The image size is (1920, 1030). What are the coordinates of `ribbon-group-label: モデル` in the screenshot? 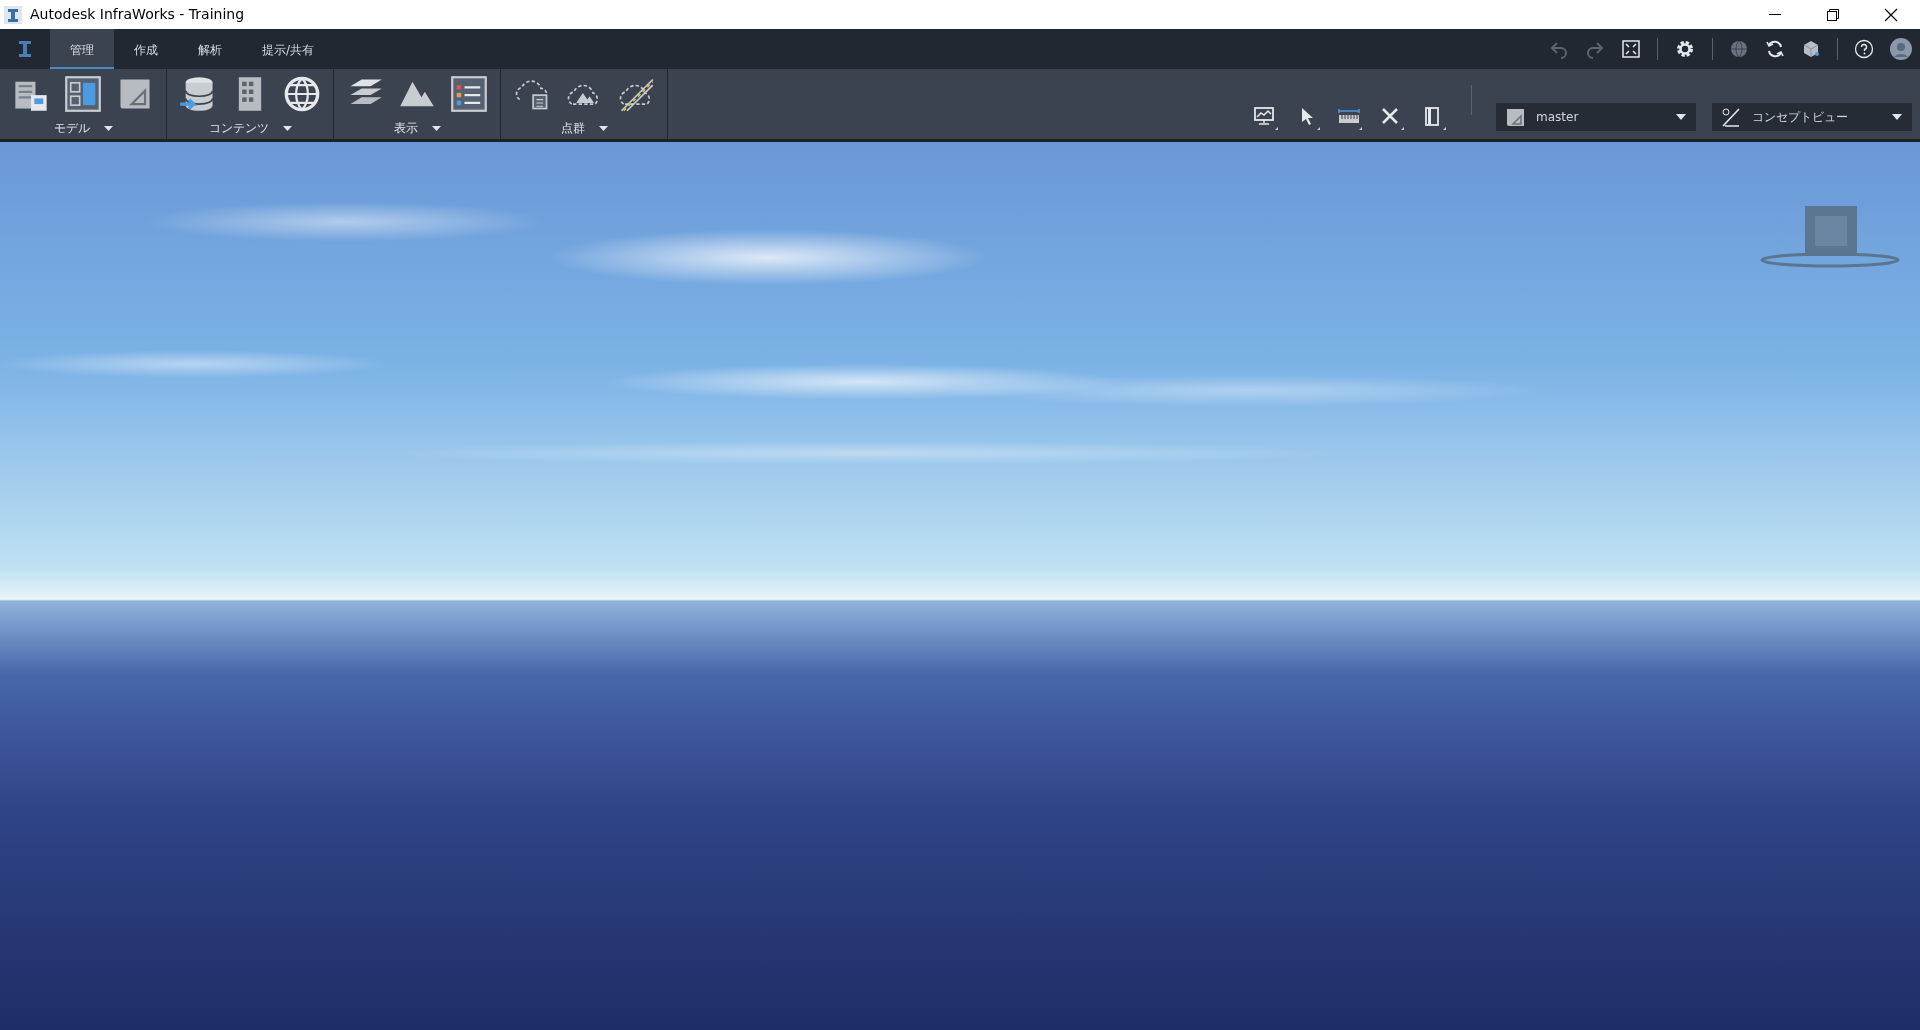 It's located at (71, 128).